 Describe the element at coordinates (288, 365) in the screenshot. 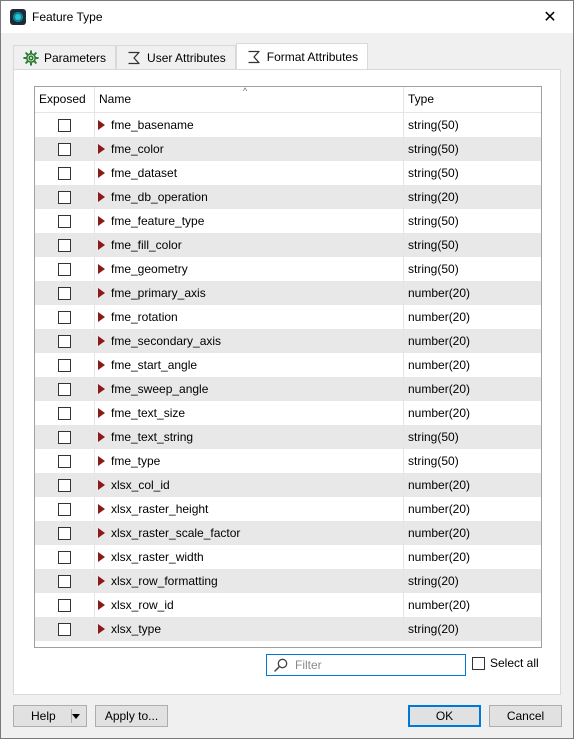

I see `table-row: fme_start_angle number(20)` at that location.